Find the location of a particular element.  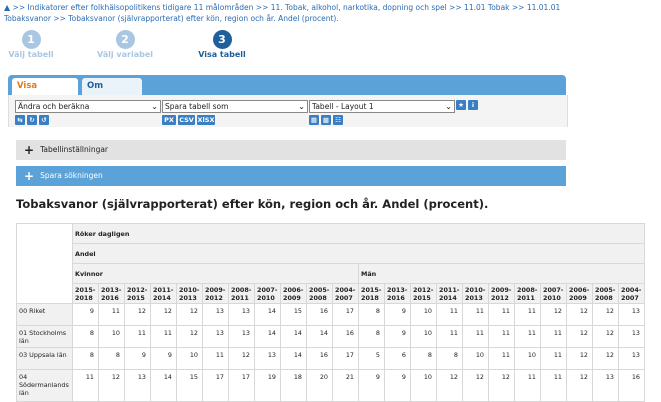

info-icon: i is located at coordinates (473, 105).